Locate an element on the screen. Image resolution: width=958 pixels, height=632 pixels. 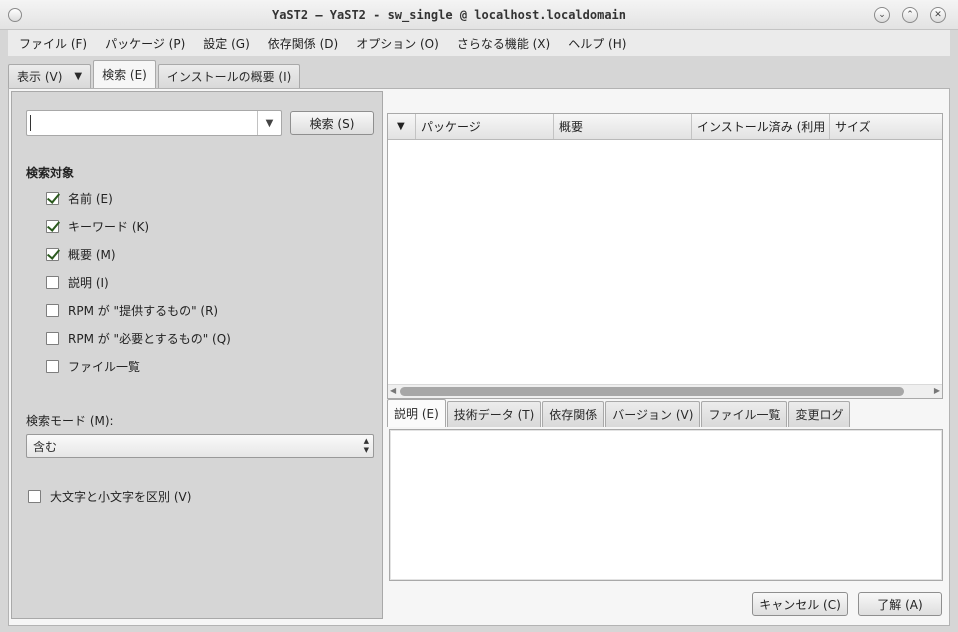
view-tabs: 表示 (V) ▼ 検索 (E) インストールの概要 (I) is located at coordinates (155, 74).